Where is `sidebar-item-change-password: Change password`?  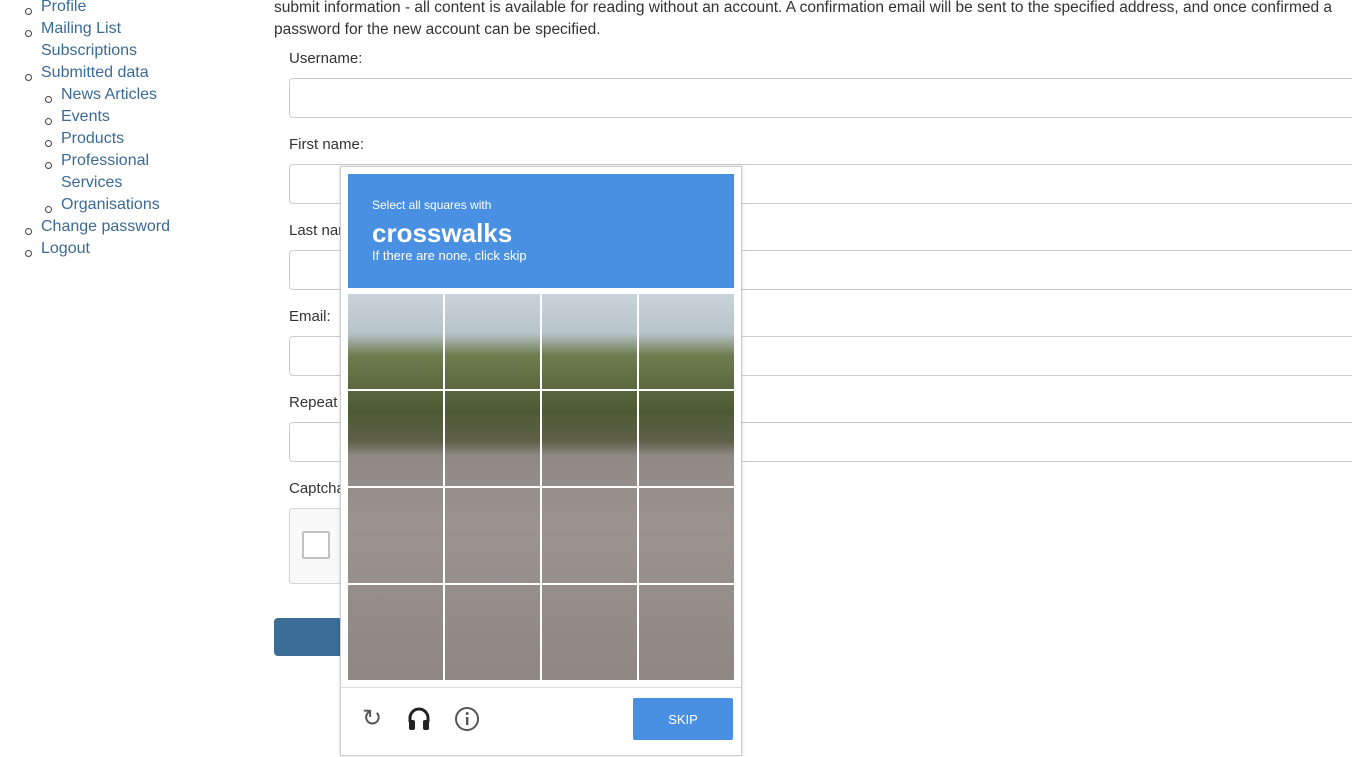 sidebar-item-change-password: Change password is located at coordinates (105, 227).